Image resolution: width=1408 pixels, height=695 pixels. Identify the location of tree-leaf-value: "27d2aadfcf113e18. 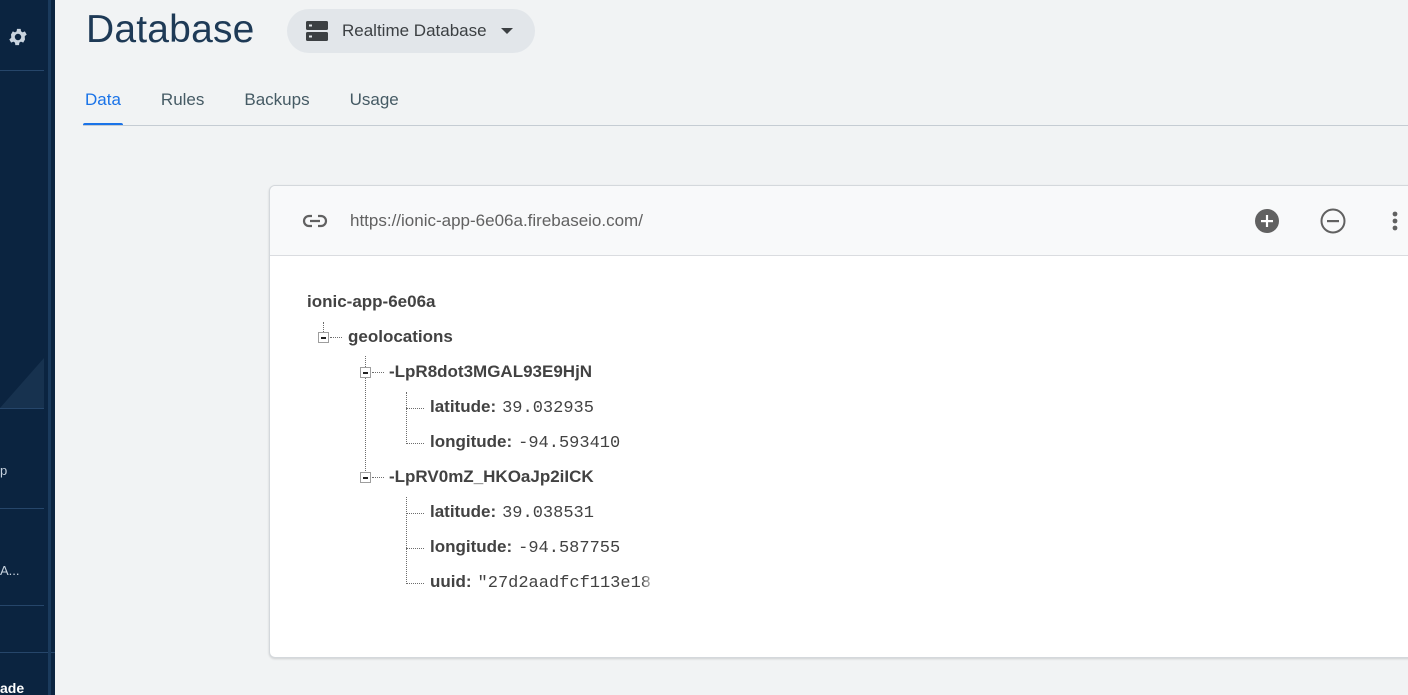
(564, 583).